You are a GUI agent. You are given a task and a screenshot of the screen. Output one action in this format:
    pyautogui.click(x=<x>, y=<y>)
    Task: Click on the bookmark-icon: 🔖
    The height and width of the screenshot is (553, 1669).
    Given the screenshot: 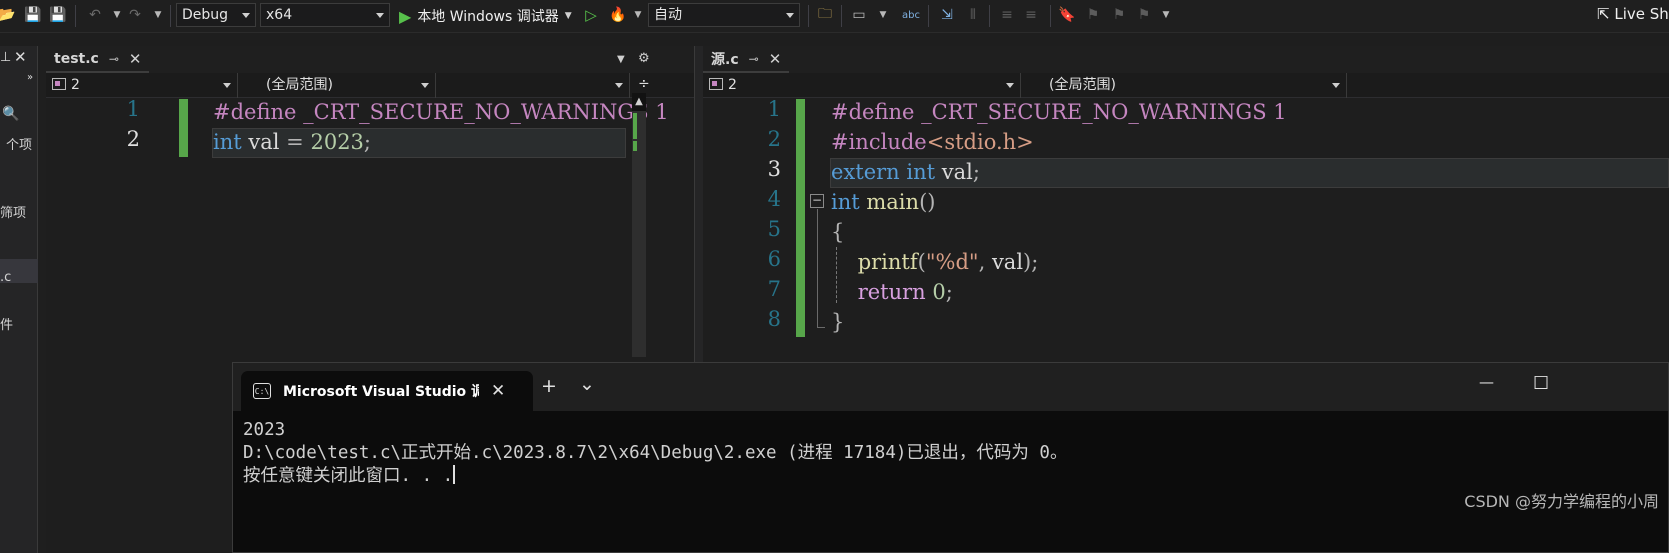 What is the action you would take?
    pyautogui.click(x=1067, y=15)
    